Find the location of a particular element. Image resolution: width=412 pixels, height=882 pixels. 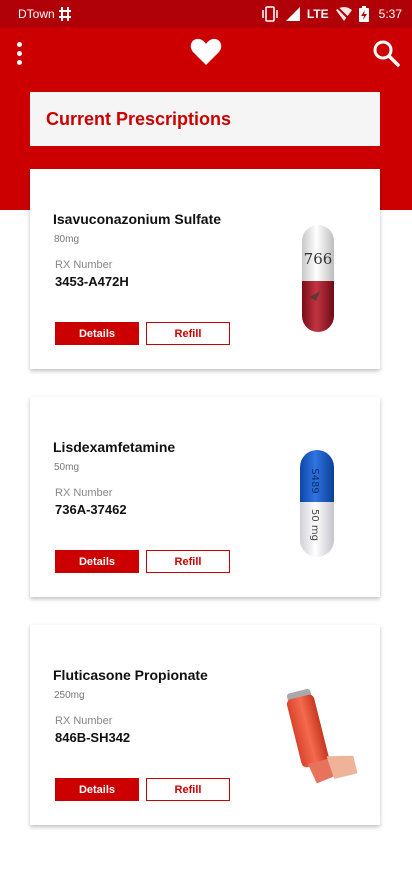

page-title-card: Current Prescriptions is located at coordinates (205, 119).